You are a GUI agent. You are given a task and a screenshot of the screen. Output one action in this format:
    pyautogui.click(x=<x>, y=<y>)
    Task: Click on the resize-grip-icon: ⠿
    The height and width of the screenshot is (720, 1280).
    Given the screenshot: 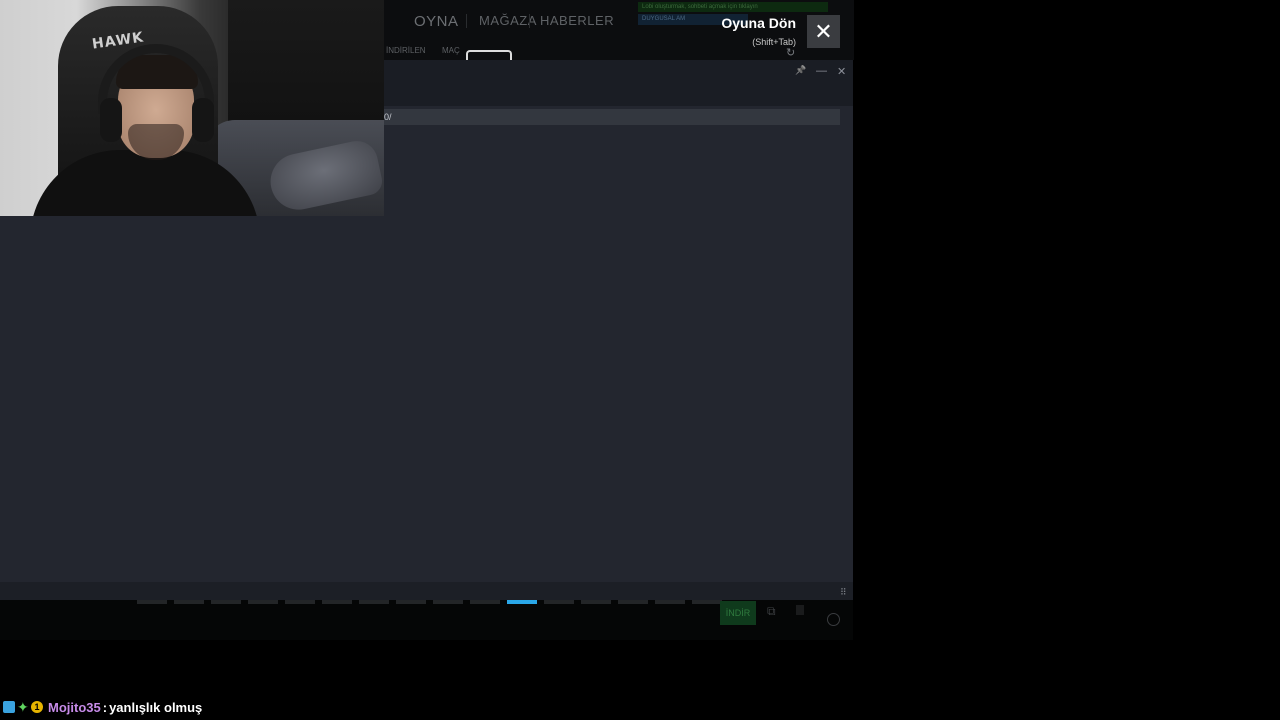 What is the action you would take?
    pyautogui.click(x=843, y=592)
    